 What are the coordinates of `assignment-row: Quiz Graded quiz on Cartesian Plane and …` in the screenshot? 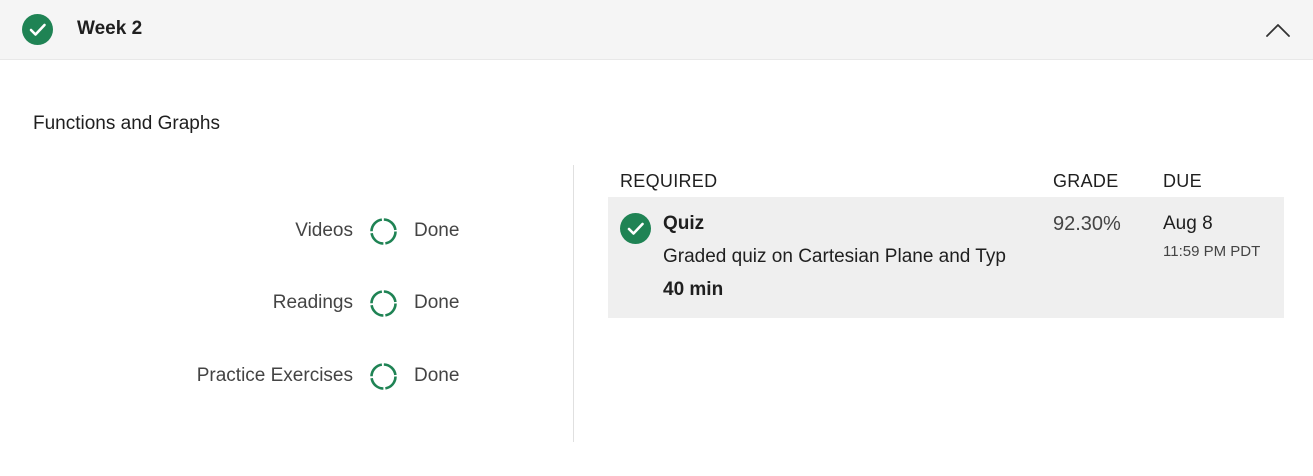 It's located at (946, 257).